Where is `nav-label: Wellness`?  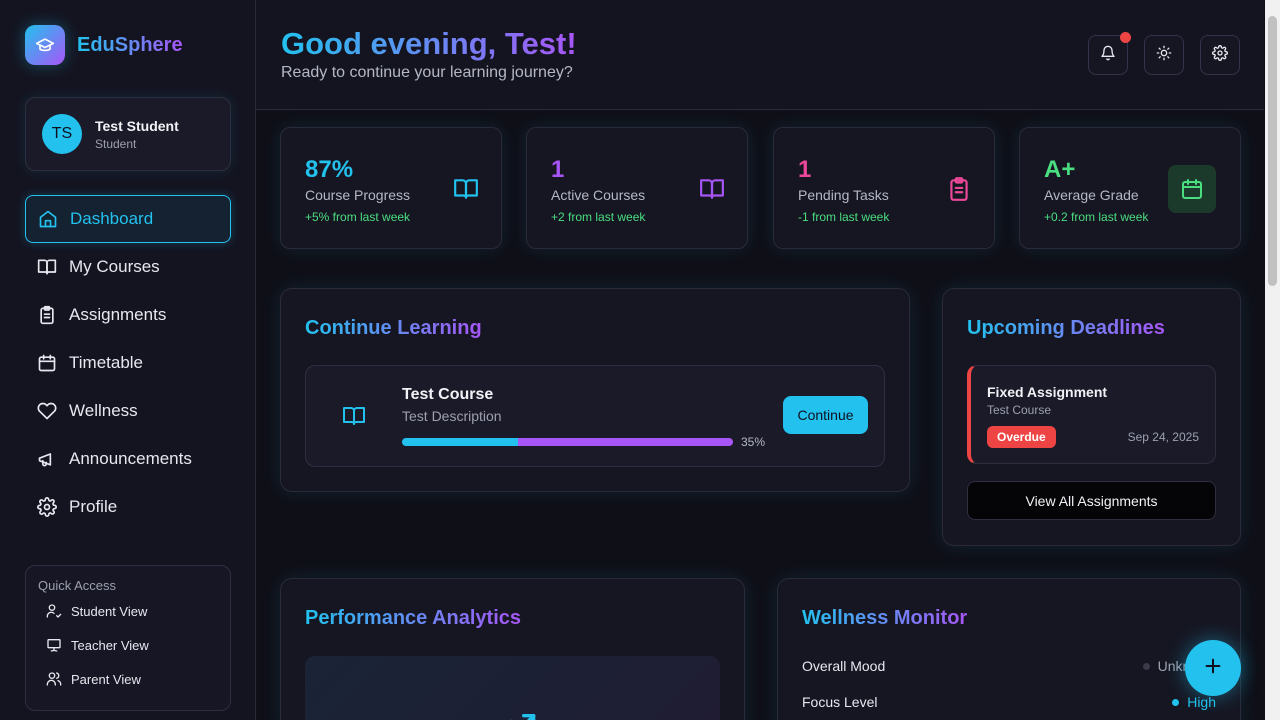 nav-label: Wellness is located at coordinates (103, 410).